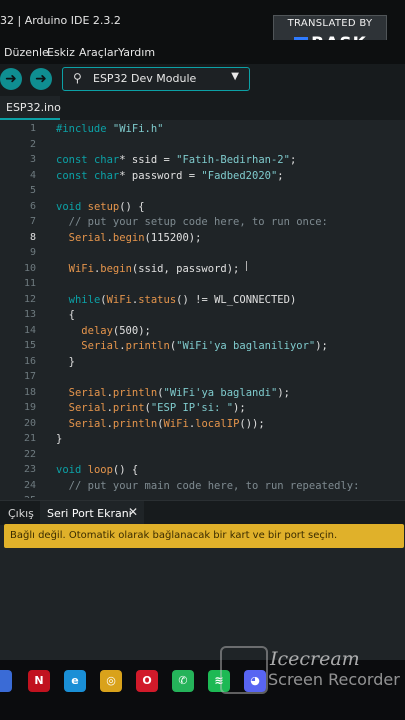  I want to click on verify-button: ➜, so click(11, 79).